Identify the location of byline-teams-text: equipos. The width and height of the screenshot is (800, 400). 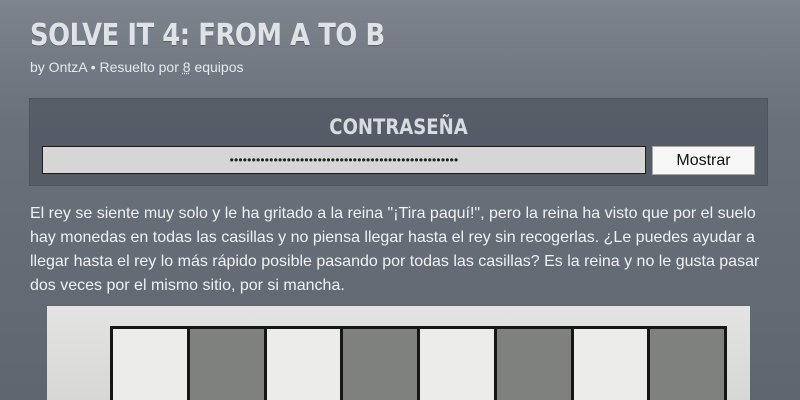
(217, 67).